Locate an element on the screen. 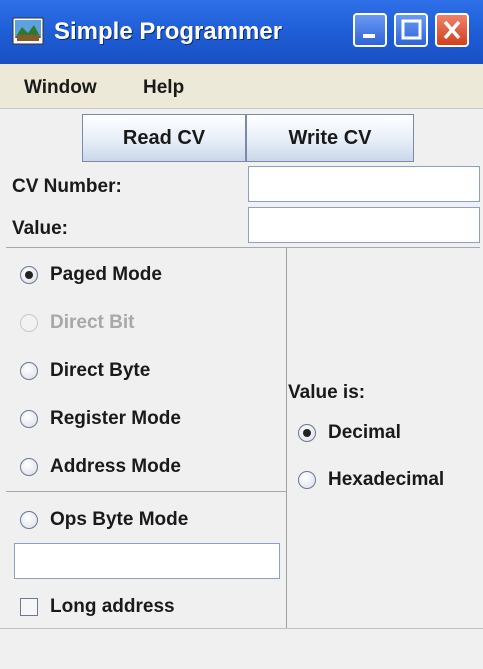  cv-number-label: CV Number: is located at coordinates (67, 186).